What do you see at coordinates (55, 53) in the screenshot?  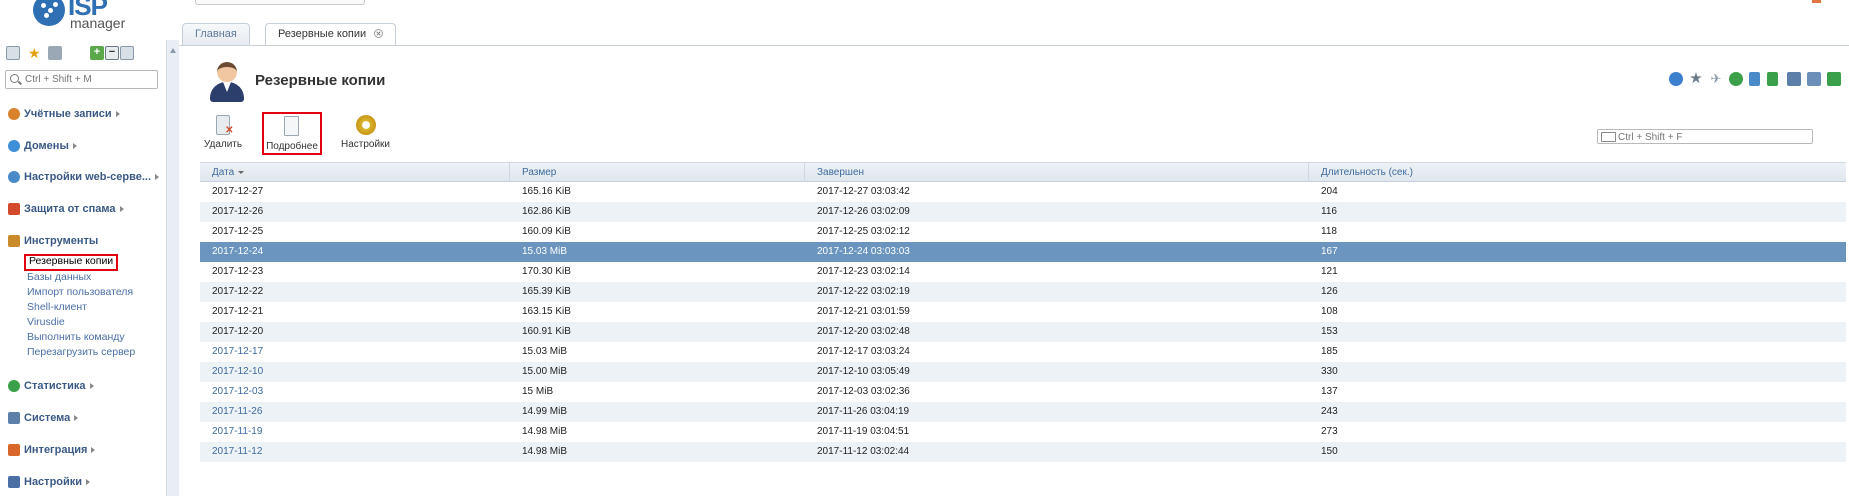 I see `briefcase-icon` at bounding box center [55, 53].